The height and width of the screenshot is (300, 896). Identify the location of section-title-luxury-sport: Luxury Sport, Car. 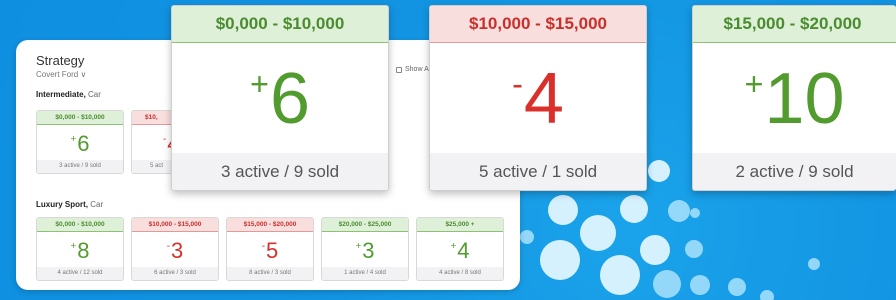
(70, 204).